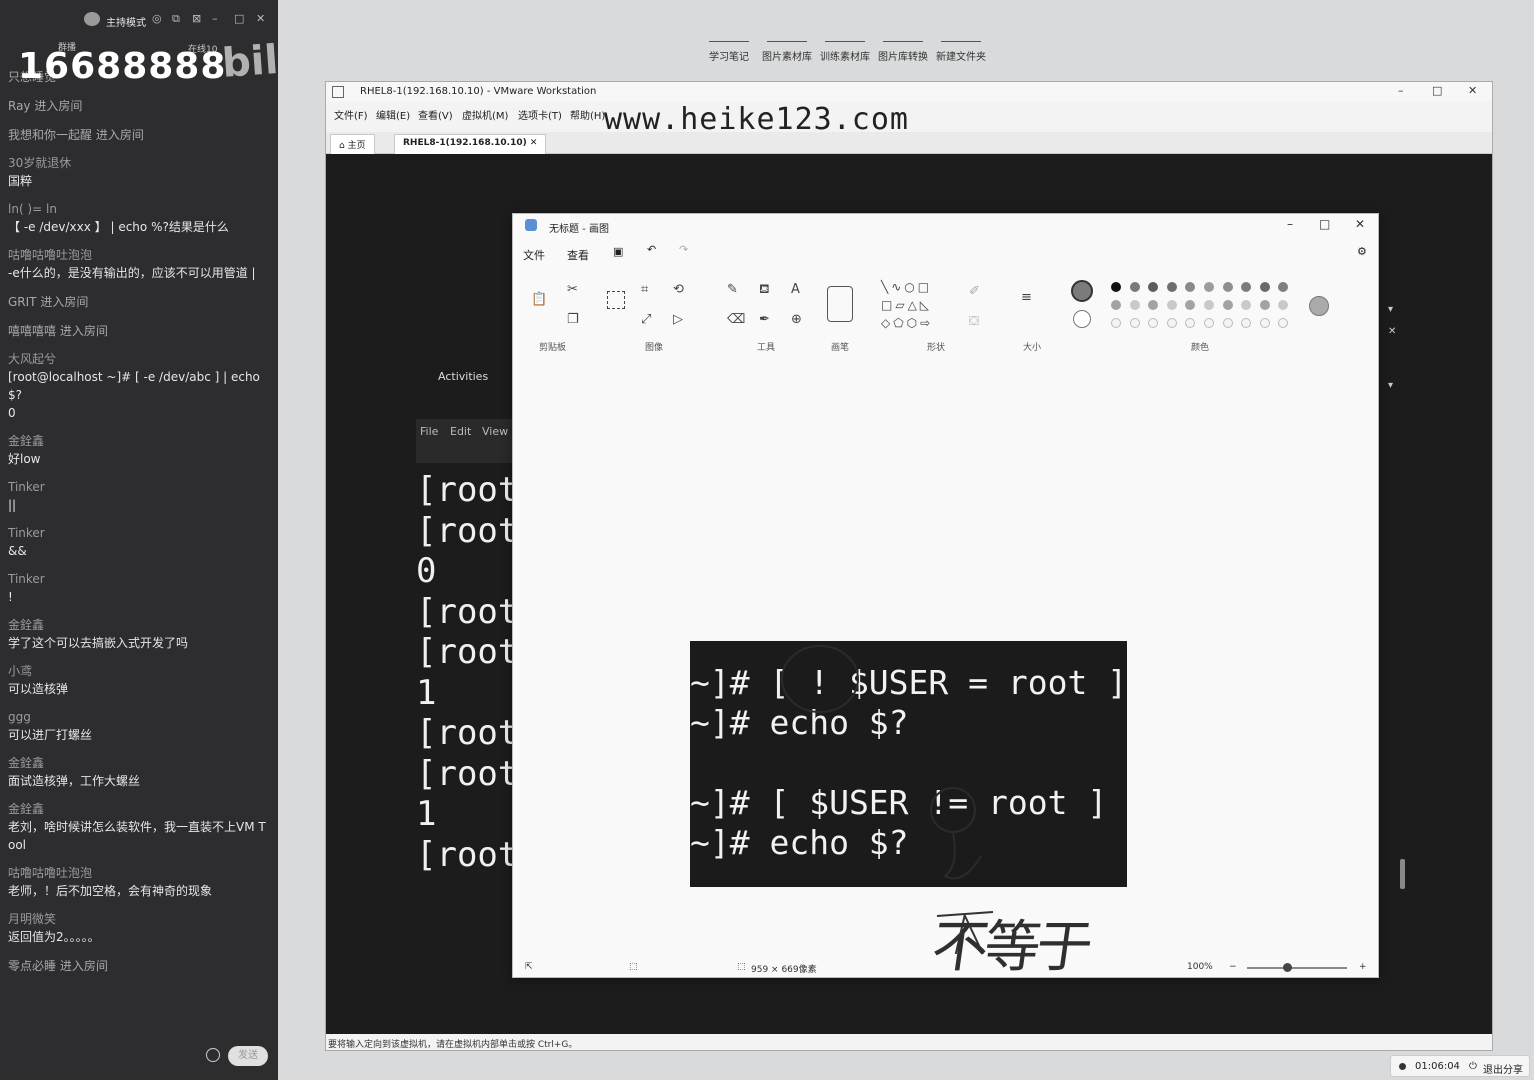 This screenshot has height=1080, width=1534. I want to click on menu-tabs: 选项卡(T), so click(540, 114).